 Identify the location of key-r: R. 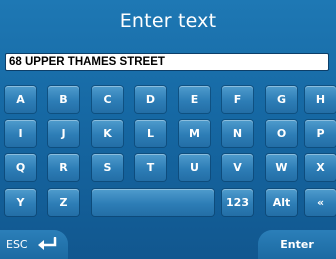
(63, 167).